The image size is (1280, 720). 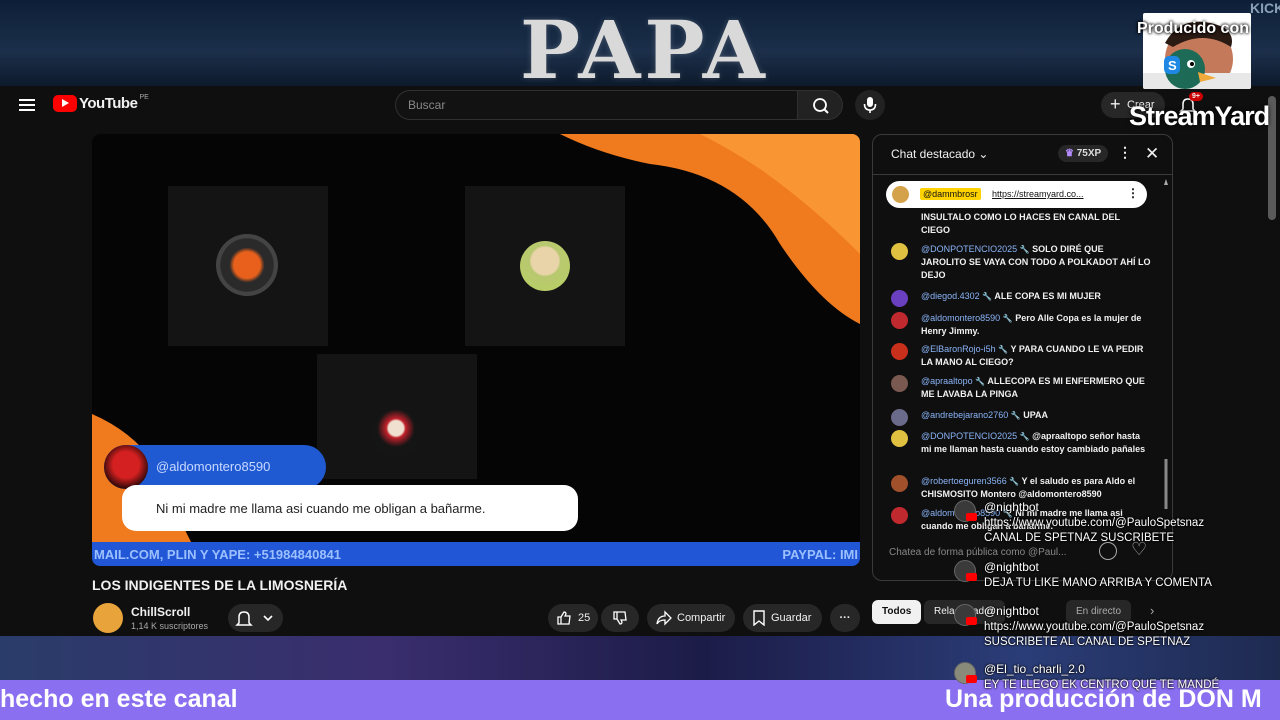 What do you see at coordinates (950, 296) in the screenshot?
I see `chat-username: @diegod.4302` at bounding box center [950, 296].